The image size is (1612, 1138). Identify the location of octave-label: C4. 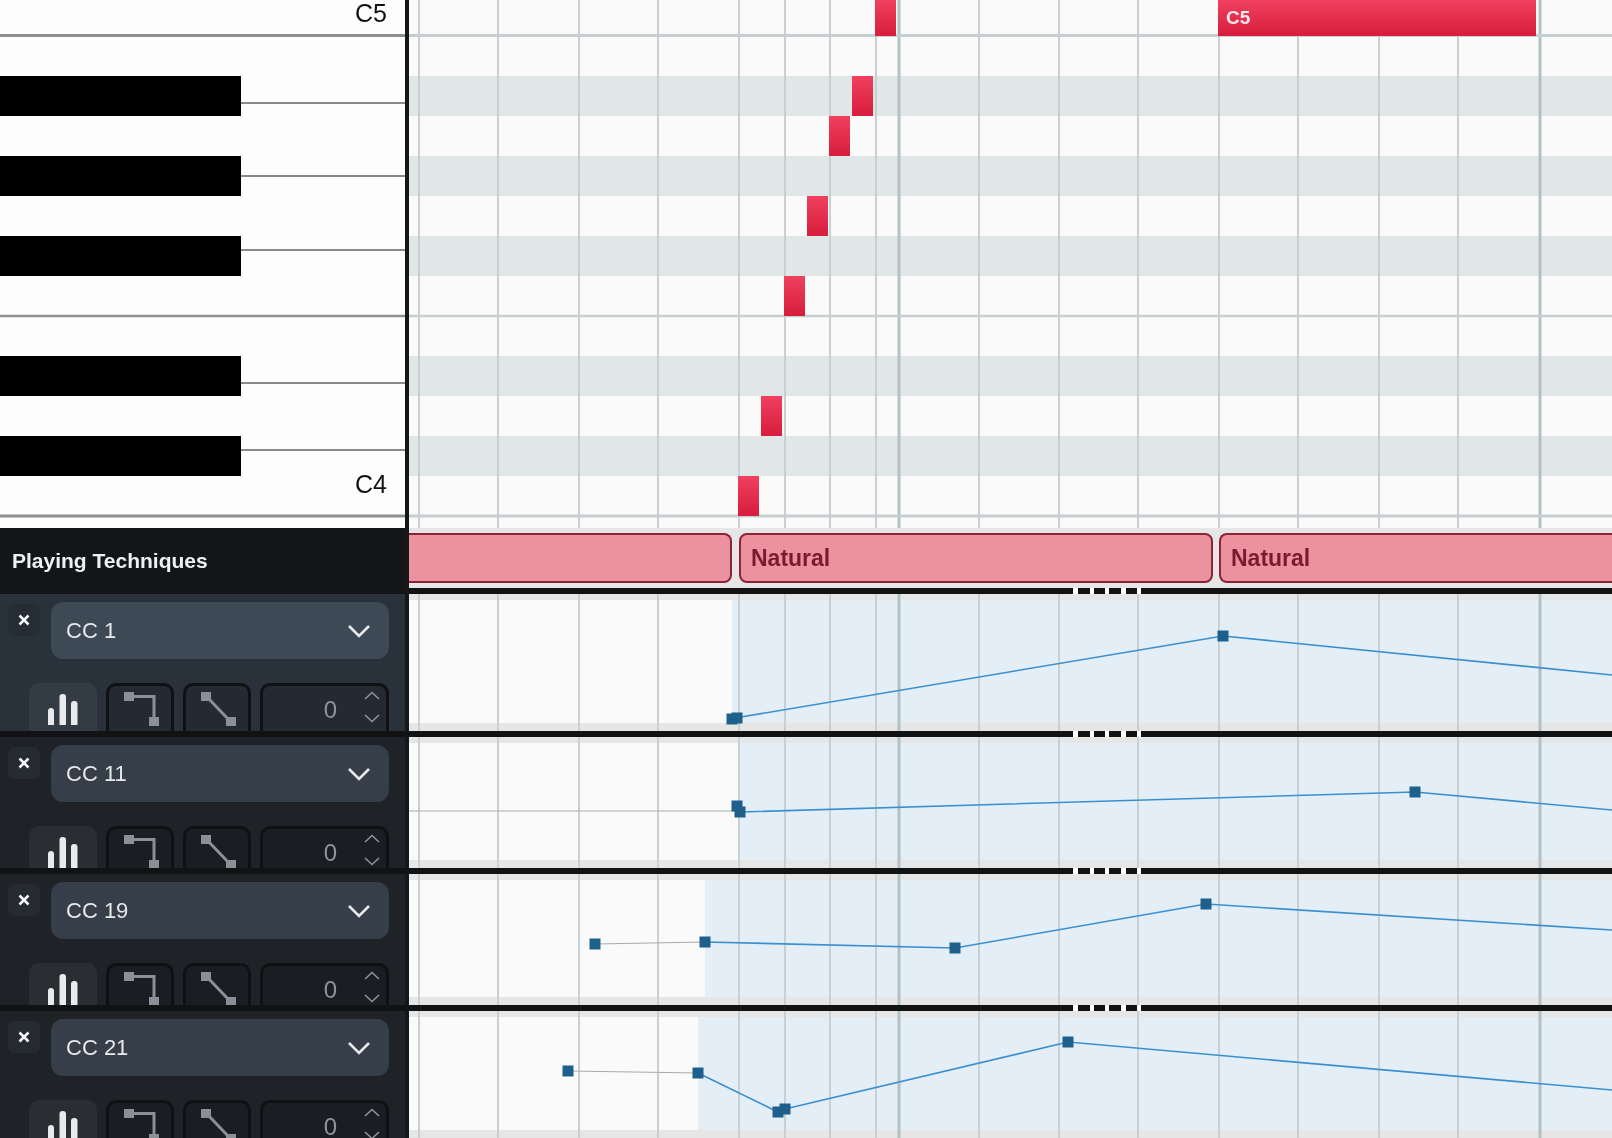
(371, 484).